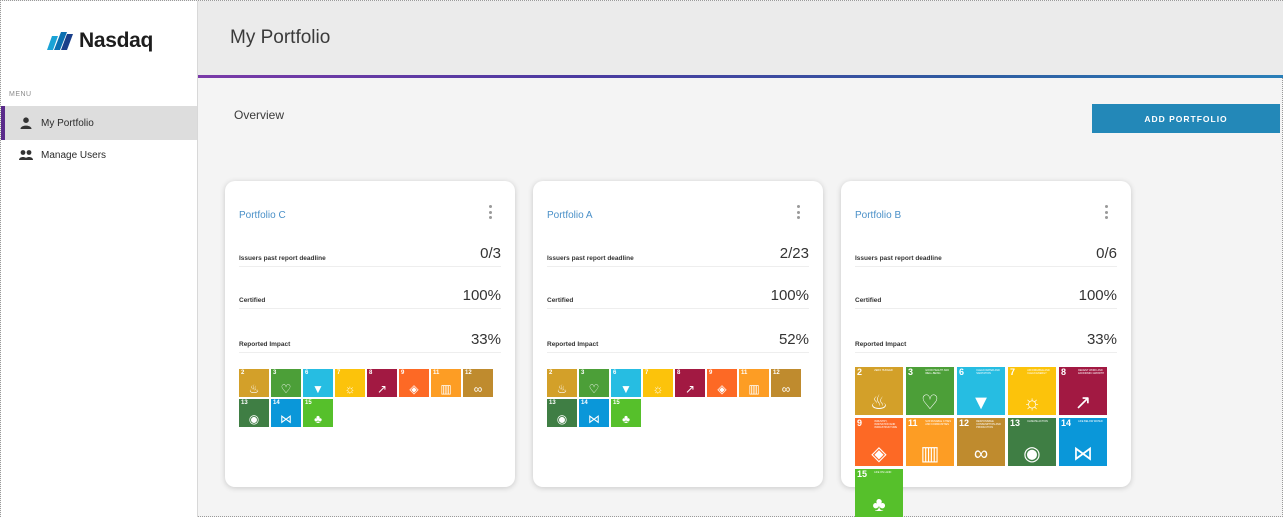  I want to click on sdg-tile-7: 7 AFFORDABLE AND CLEAN ENERGY ☼, so click(1032, 391).